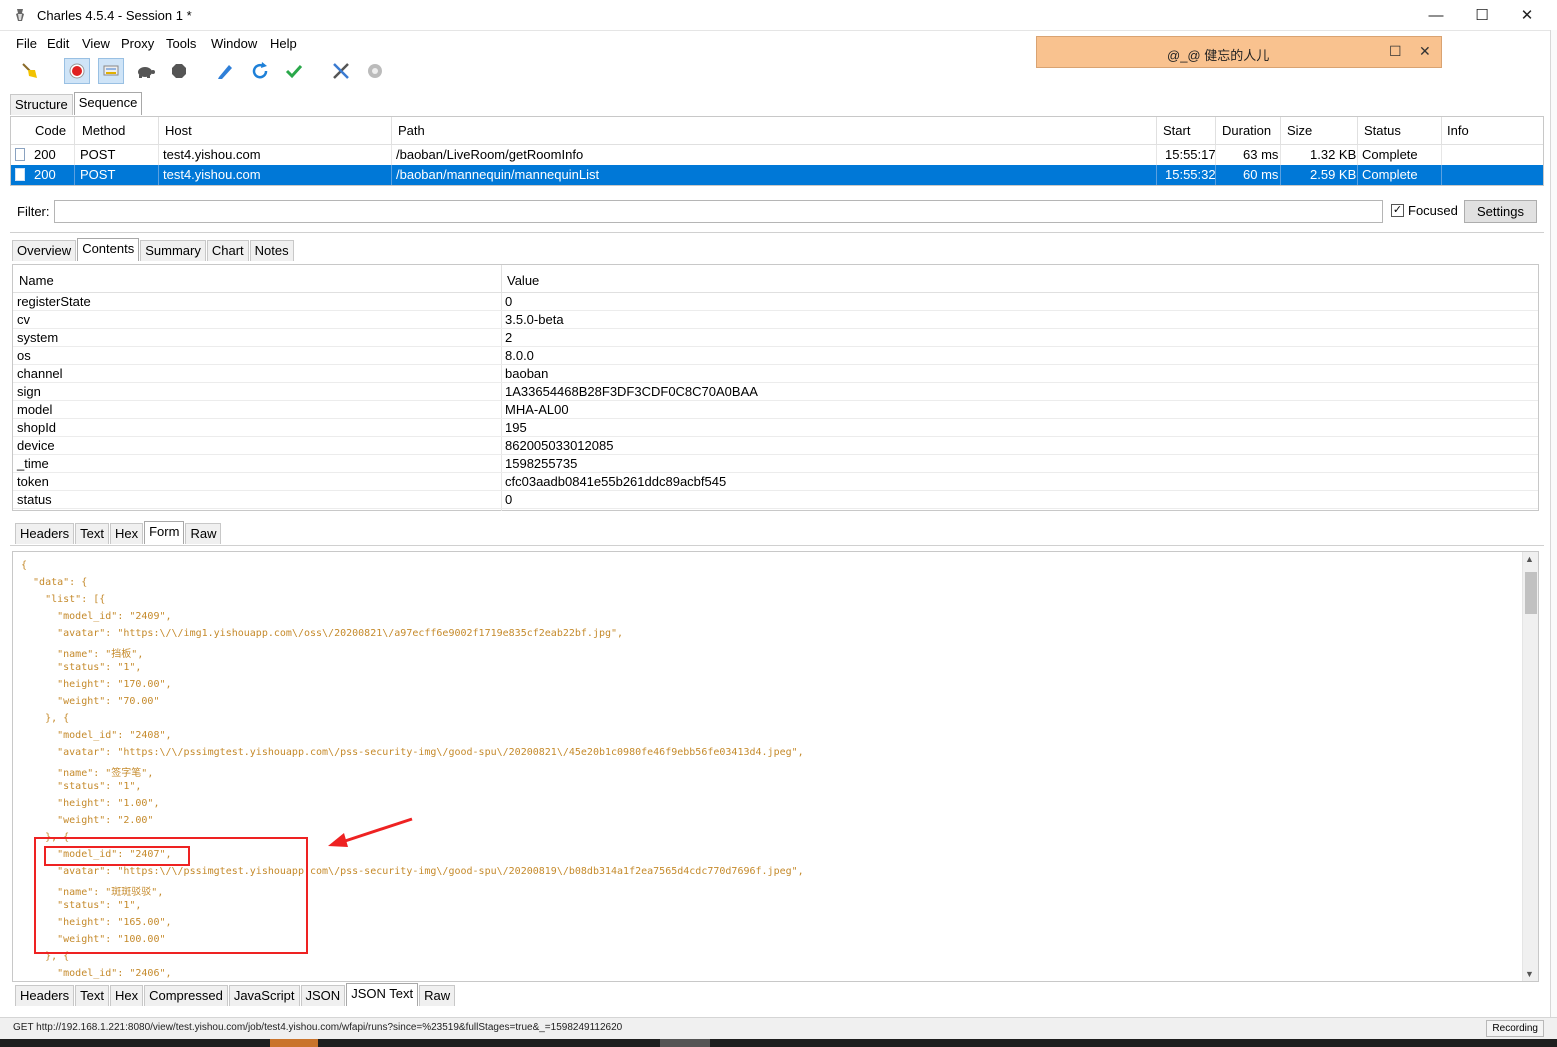  I want to click on form-row-value: 195, so click(516, 427).